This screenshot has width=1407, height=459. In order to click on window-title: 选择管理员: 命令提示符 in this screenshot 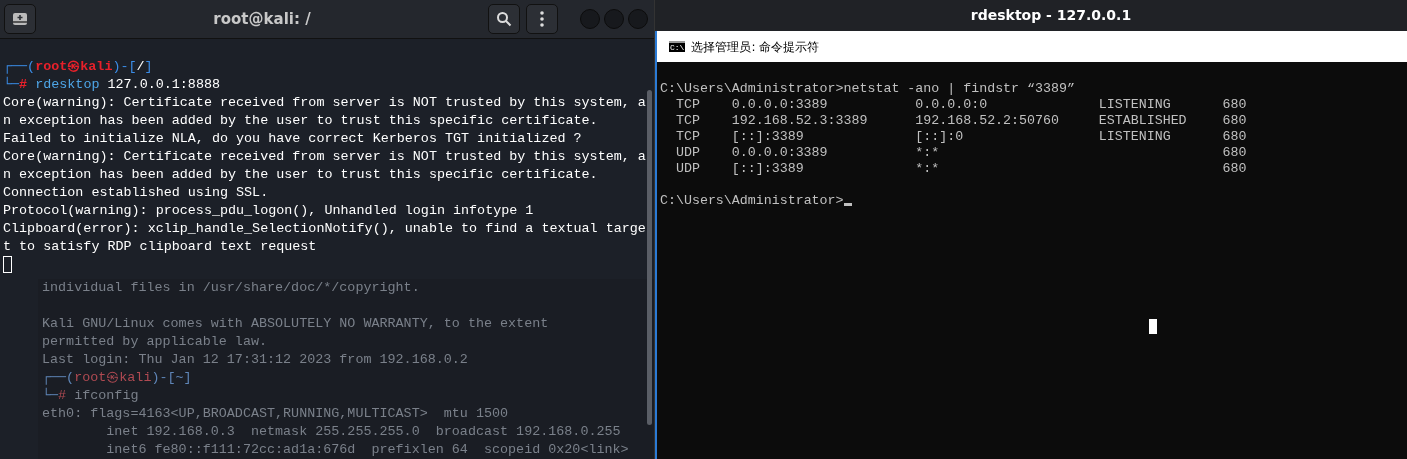, I will do `click(755, 47)`.